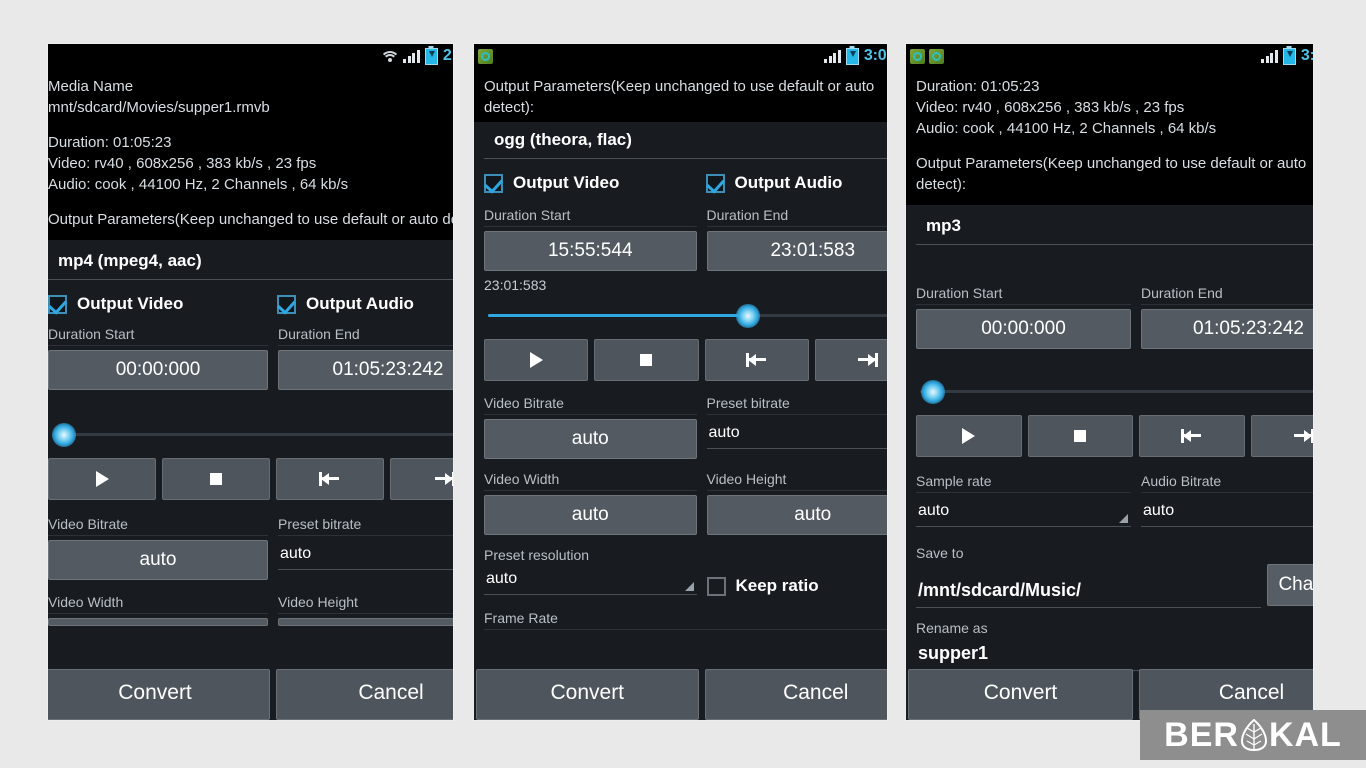  What do you see at coordinates (590, 515) in the screenshot?
I see `video-width-field: auto` at bounding box center [590, 515].